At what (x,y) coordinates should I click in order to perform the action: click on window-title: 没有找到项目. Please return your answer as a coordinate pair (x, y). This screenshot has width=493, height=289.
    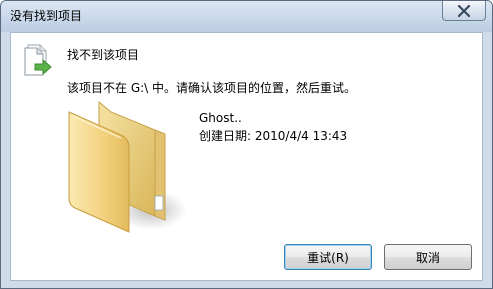
    Looking at the image, I should click on (46, 16).